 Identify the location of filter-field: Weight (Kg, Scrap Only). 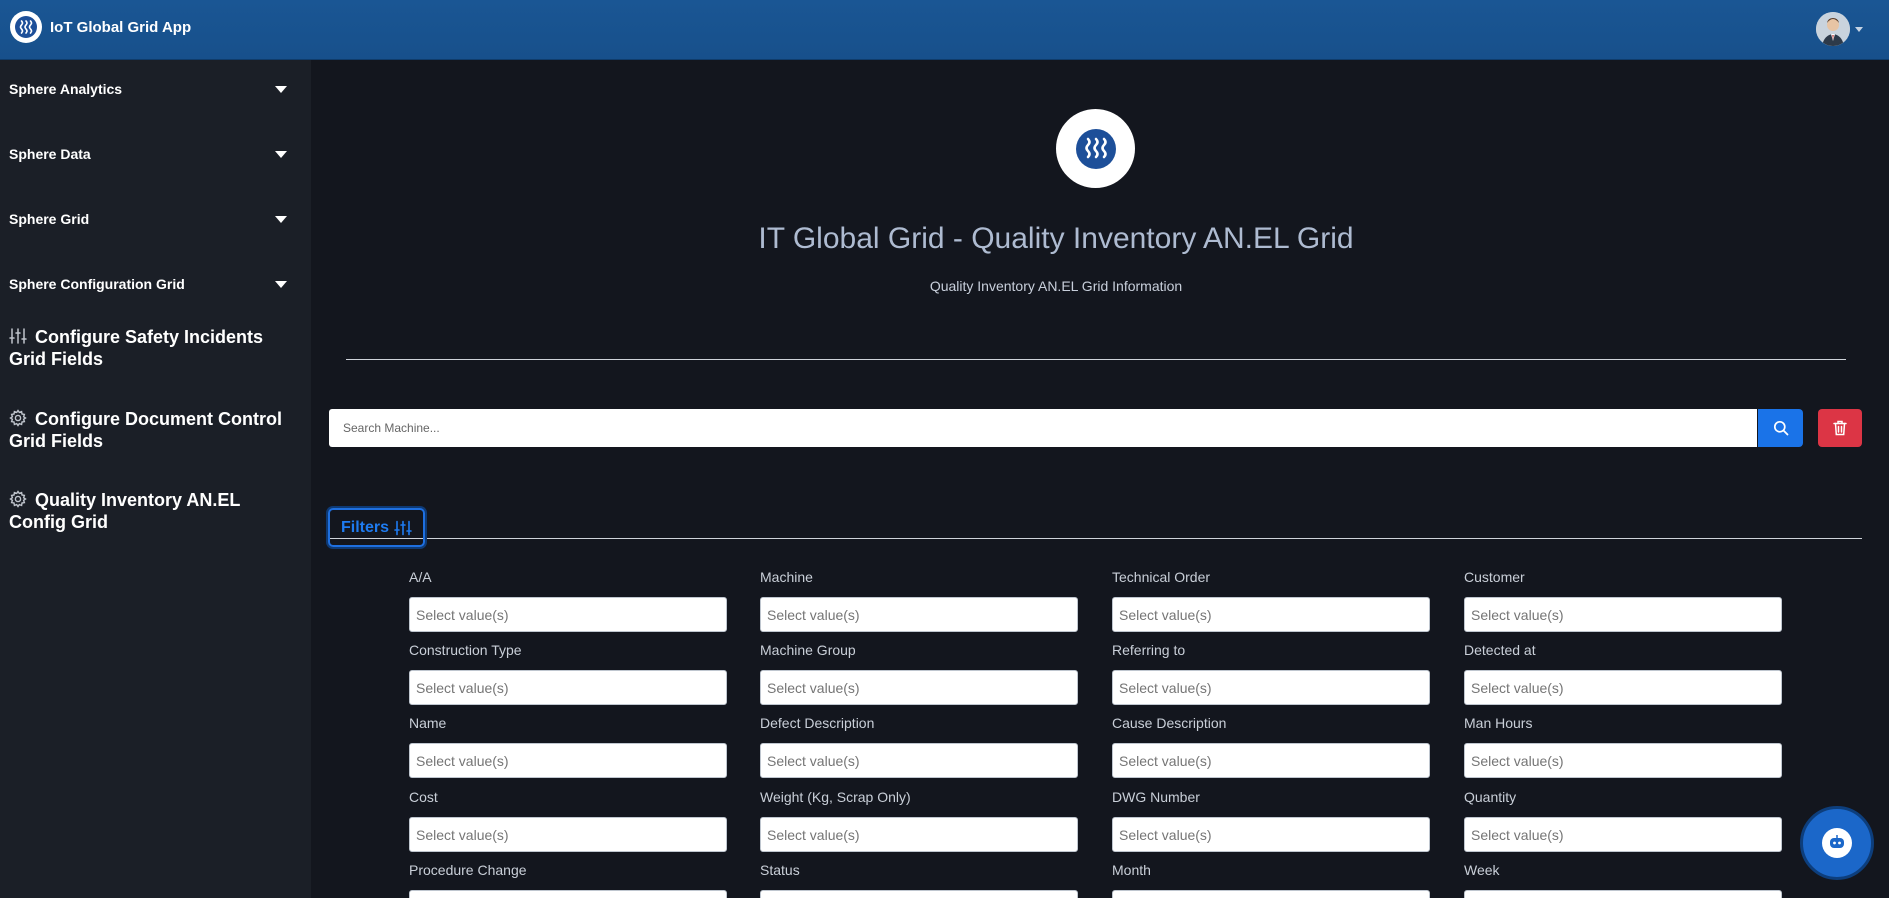
(919, 820).